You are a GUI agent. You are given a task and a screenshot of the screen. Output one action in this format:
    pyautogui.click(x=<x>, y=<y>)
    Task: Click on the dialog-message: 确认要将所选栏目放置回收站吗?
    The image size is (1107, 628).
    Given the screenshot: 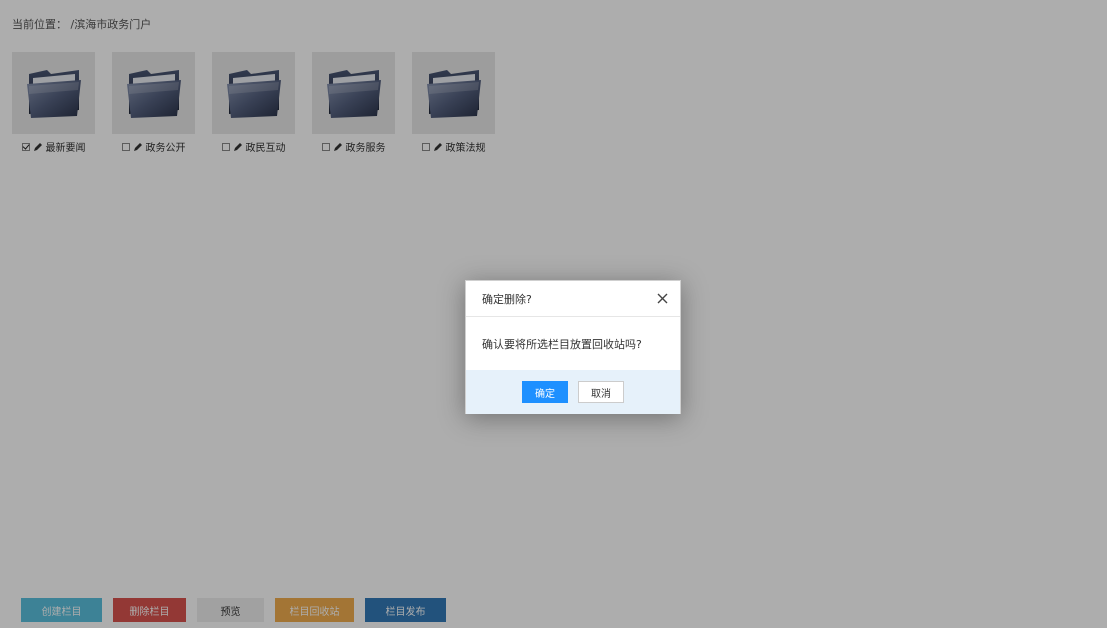 What is the action you would take?
    pyautogui.click(x=562, y=344)
    